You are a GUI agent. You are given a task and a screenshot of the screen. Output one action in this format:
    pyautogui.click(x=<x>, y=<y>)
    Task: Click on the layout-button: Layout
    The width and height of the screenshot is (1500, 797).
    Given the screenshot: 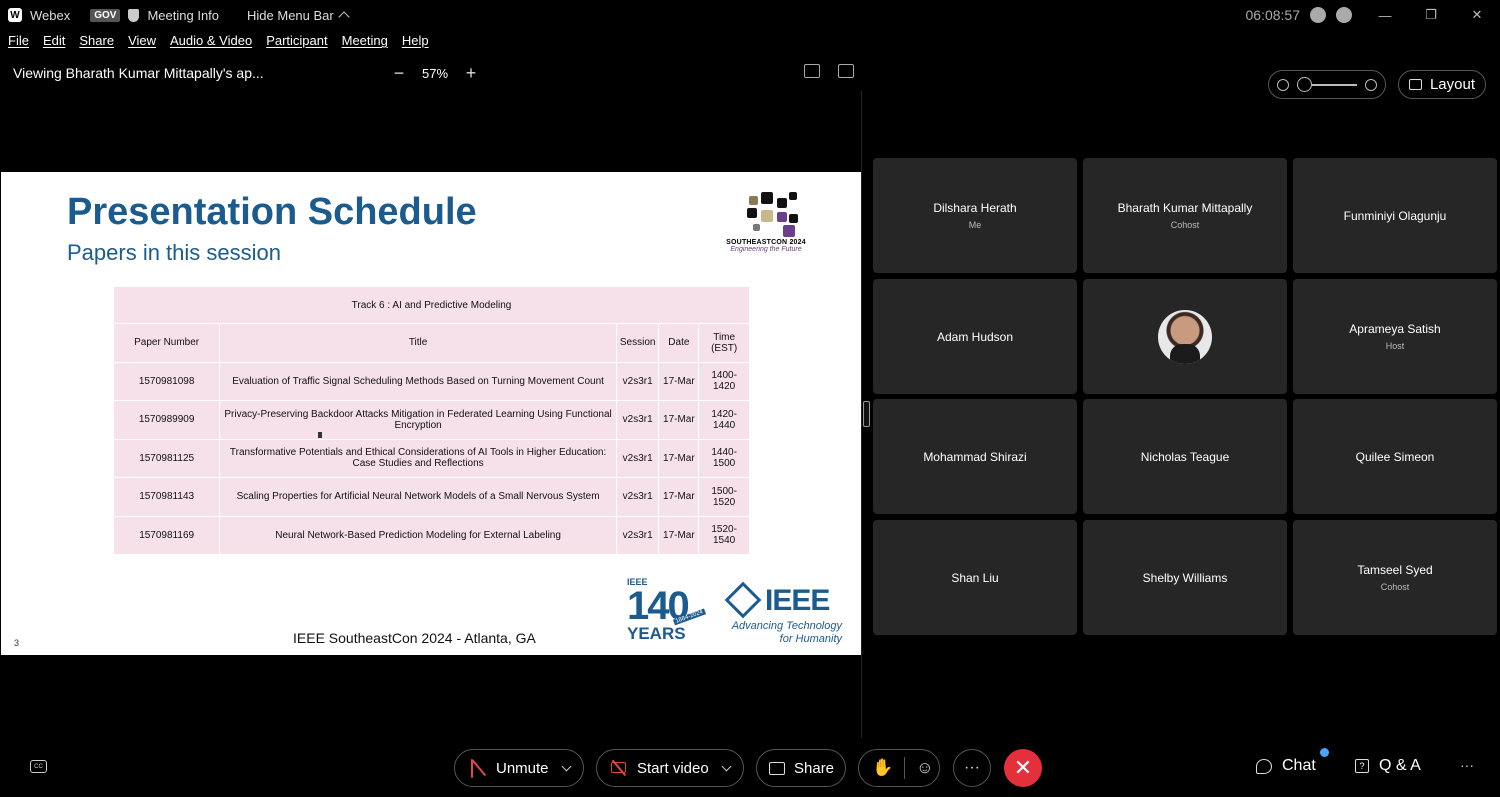 What is the action you would take?
    pyautogui.click(x=1442, y=84)
    